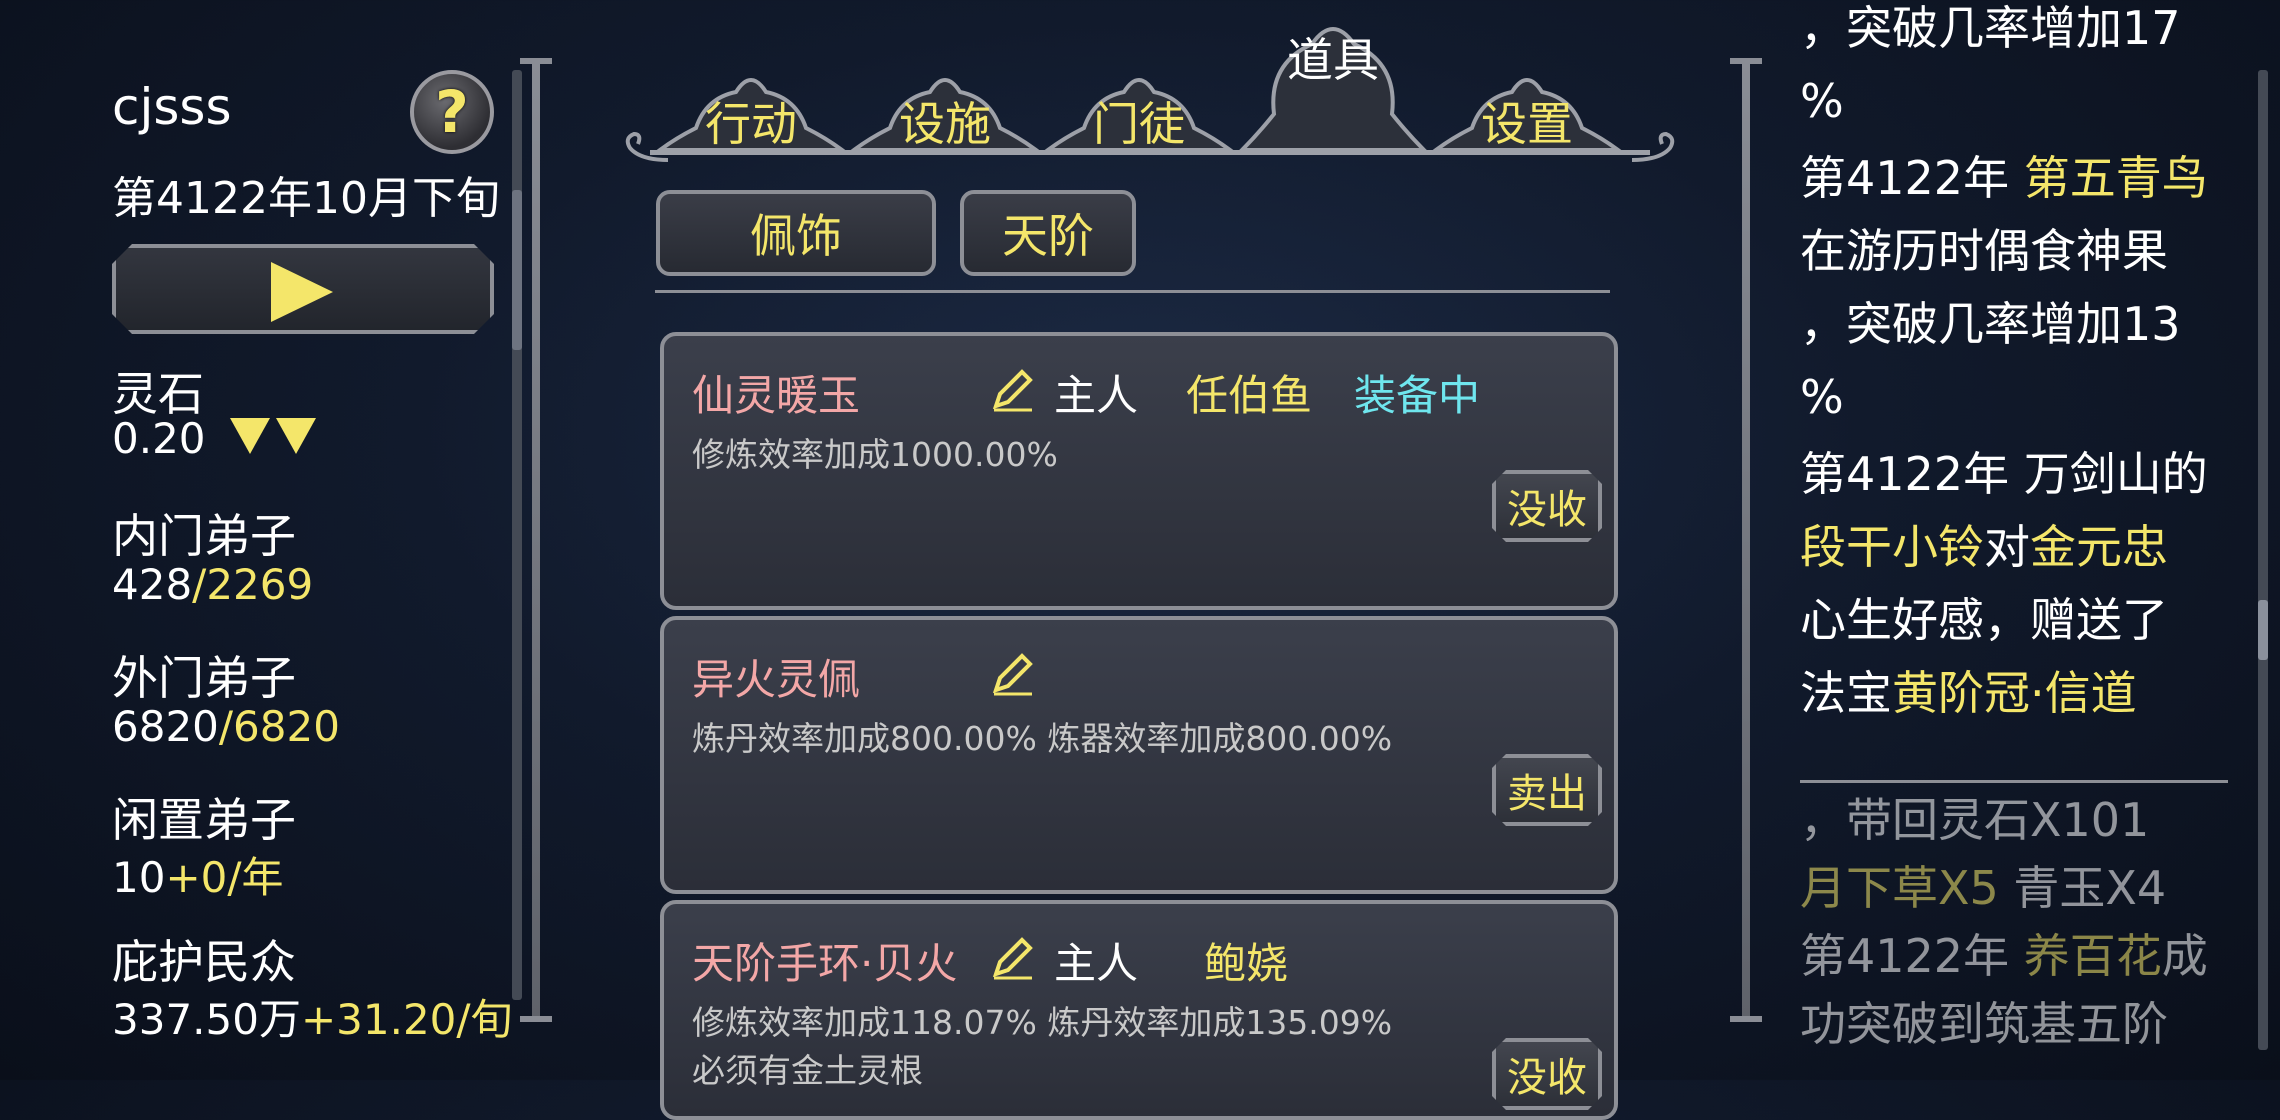 Image resolution: width=2280 pixels, height=1120 pixels. Describe the element at coordinates (751, 104) in the screenshot. I see `tab-actions: 行动` at that location.